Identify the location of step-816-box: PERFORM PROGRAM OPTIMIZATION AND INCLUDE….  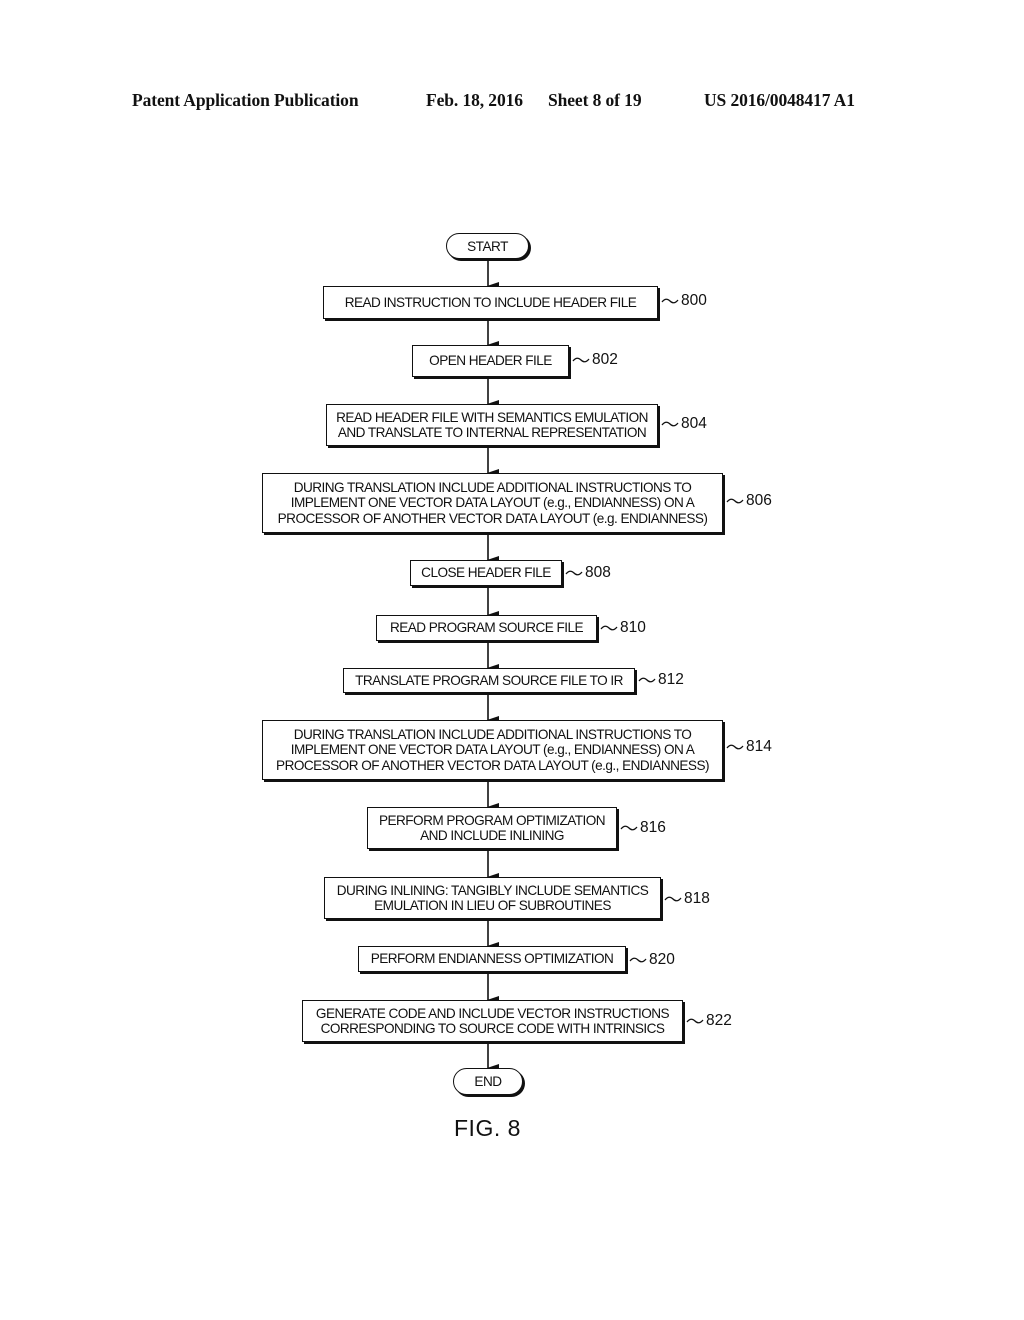
(492, 828).